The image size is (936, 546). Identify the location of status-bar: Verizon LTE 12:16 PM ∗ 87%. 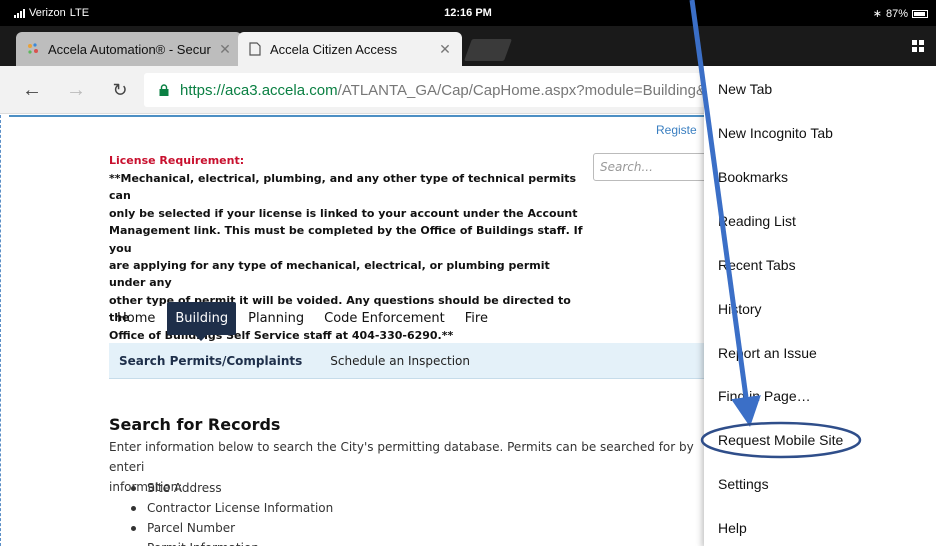
(468, 13).